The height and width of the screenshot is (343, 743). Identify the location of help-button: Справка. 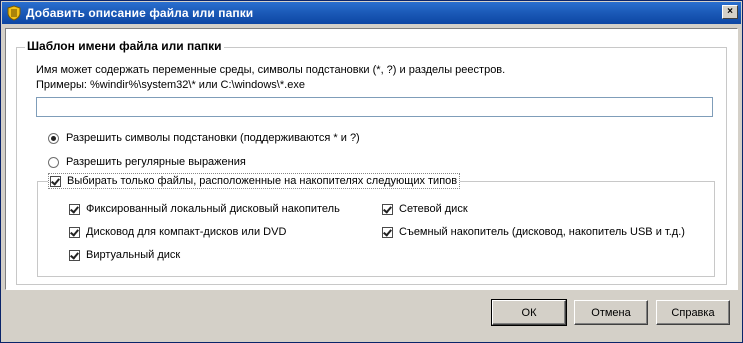
(693, 312).